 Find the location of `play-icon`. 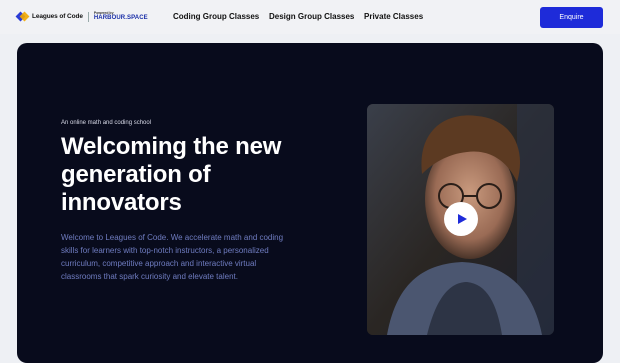

play-icon is located at coordinates (462, 219).